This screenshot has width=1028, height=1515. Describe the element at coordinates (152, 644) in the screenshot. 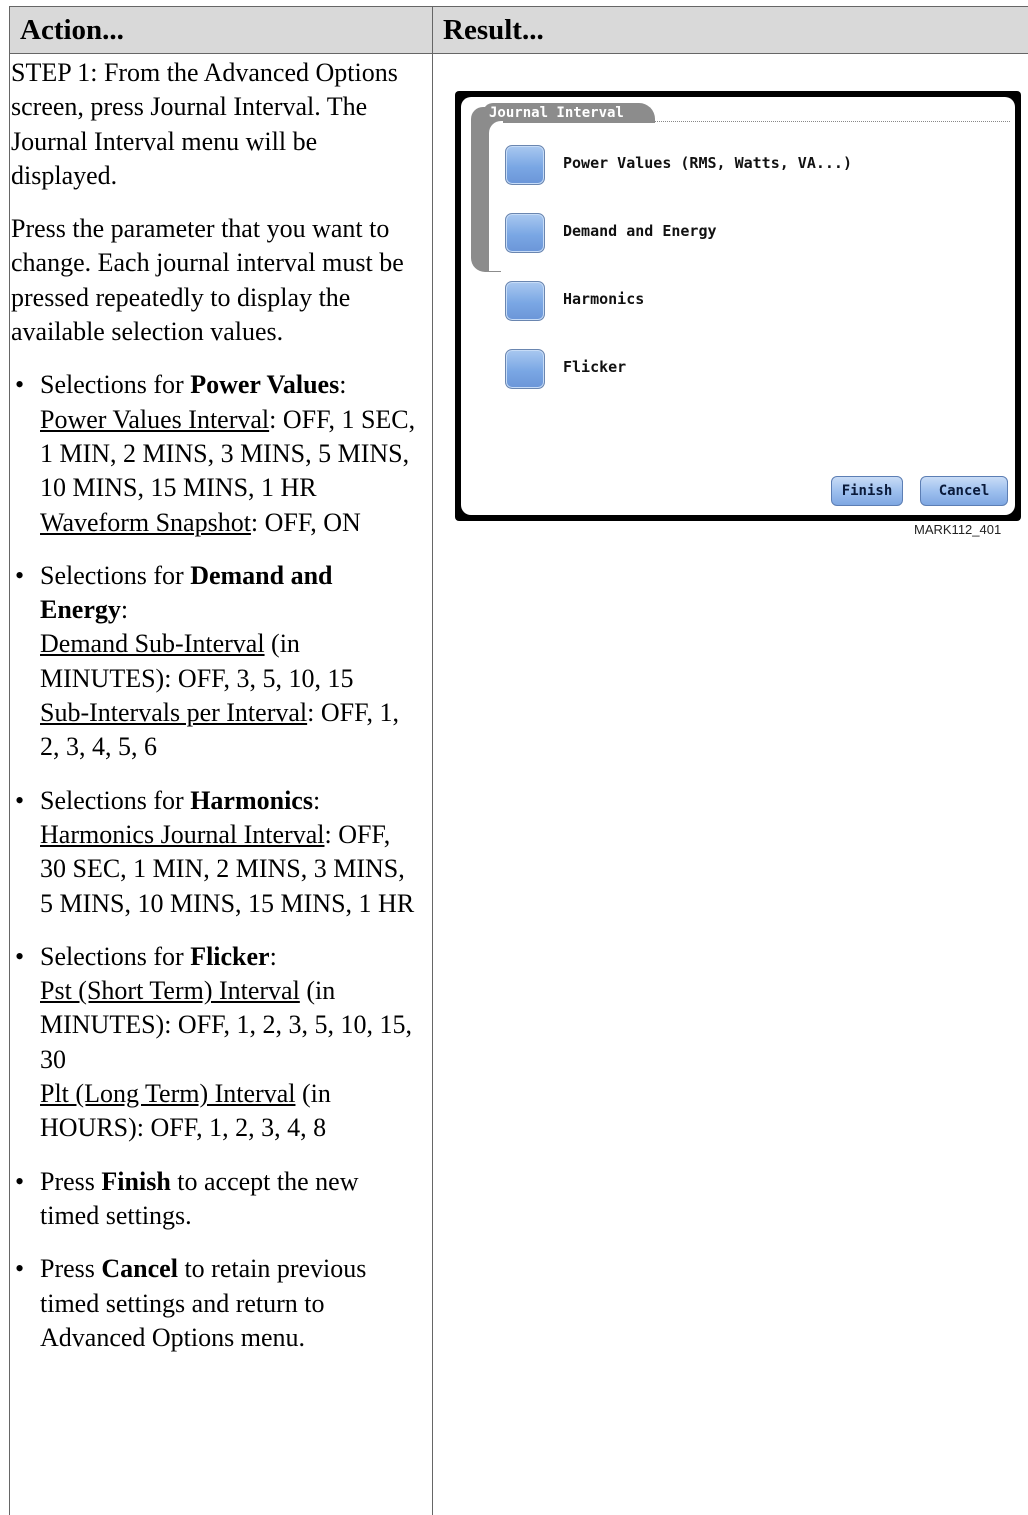

I see `option-name: Demand Sub-Interval` at that location.